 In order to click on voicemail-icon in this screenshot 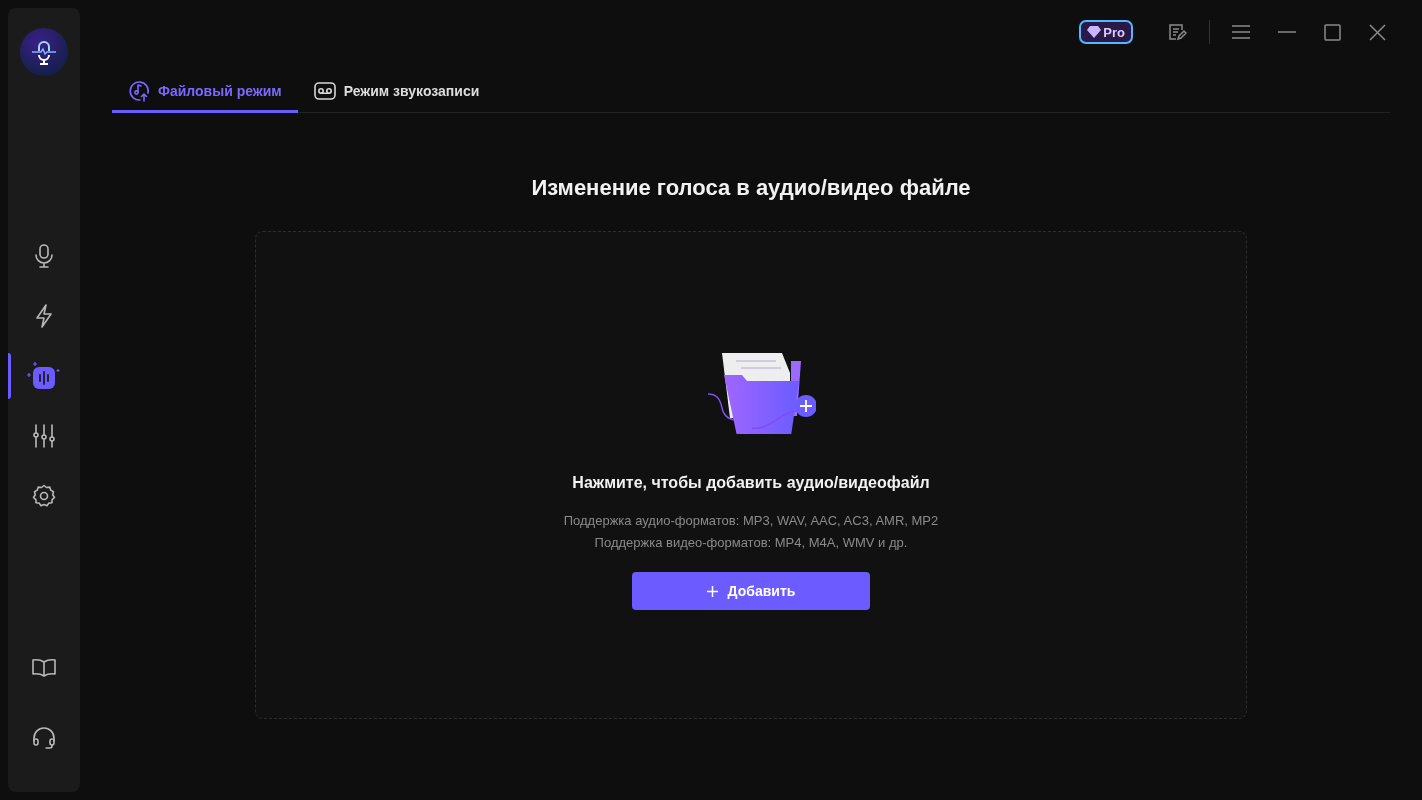, I will do `click(324, 91)`.